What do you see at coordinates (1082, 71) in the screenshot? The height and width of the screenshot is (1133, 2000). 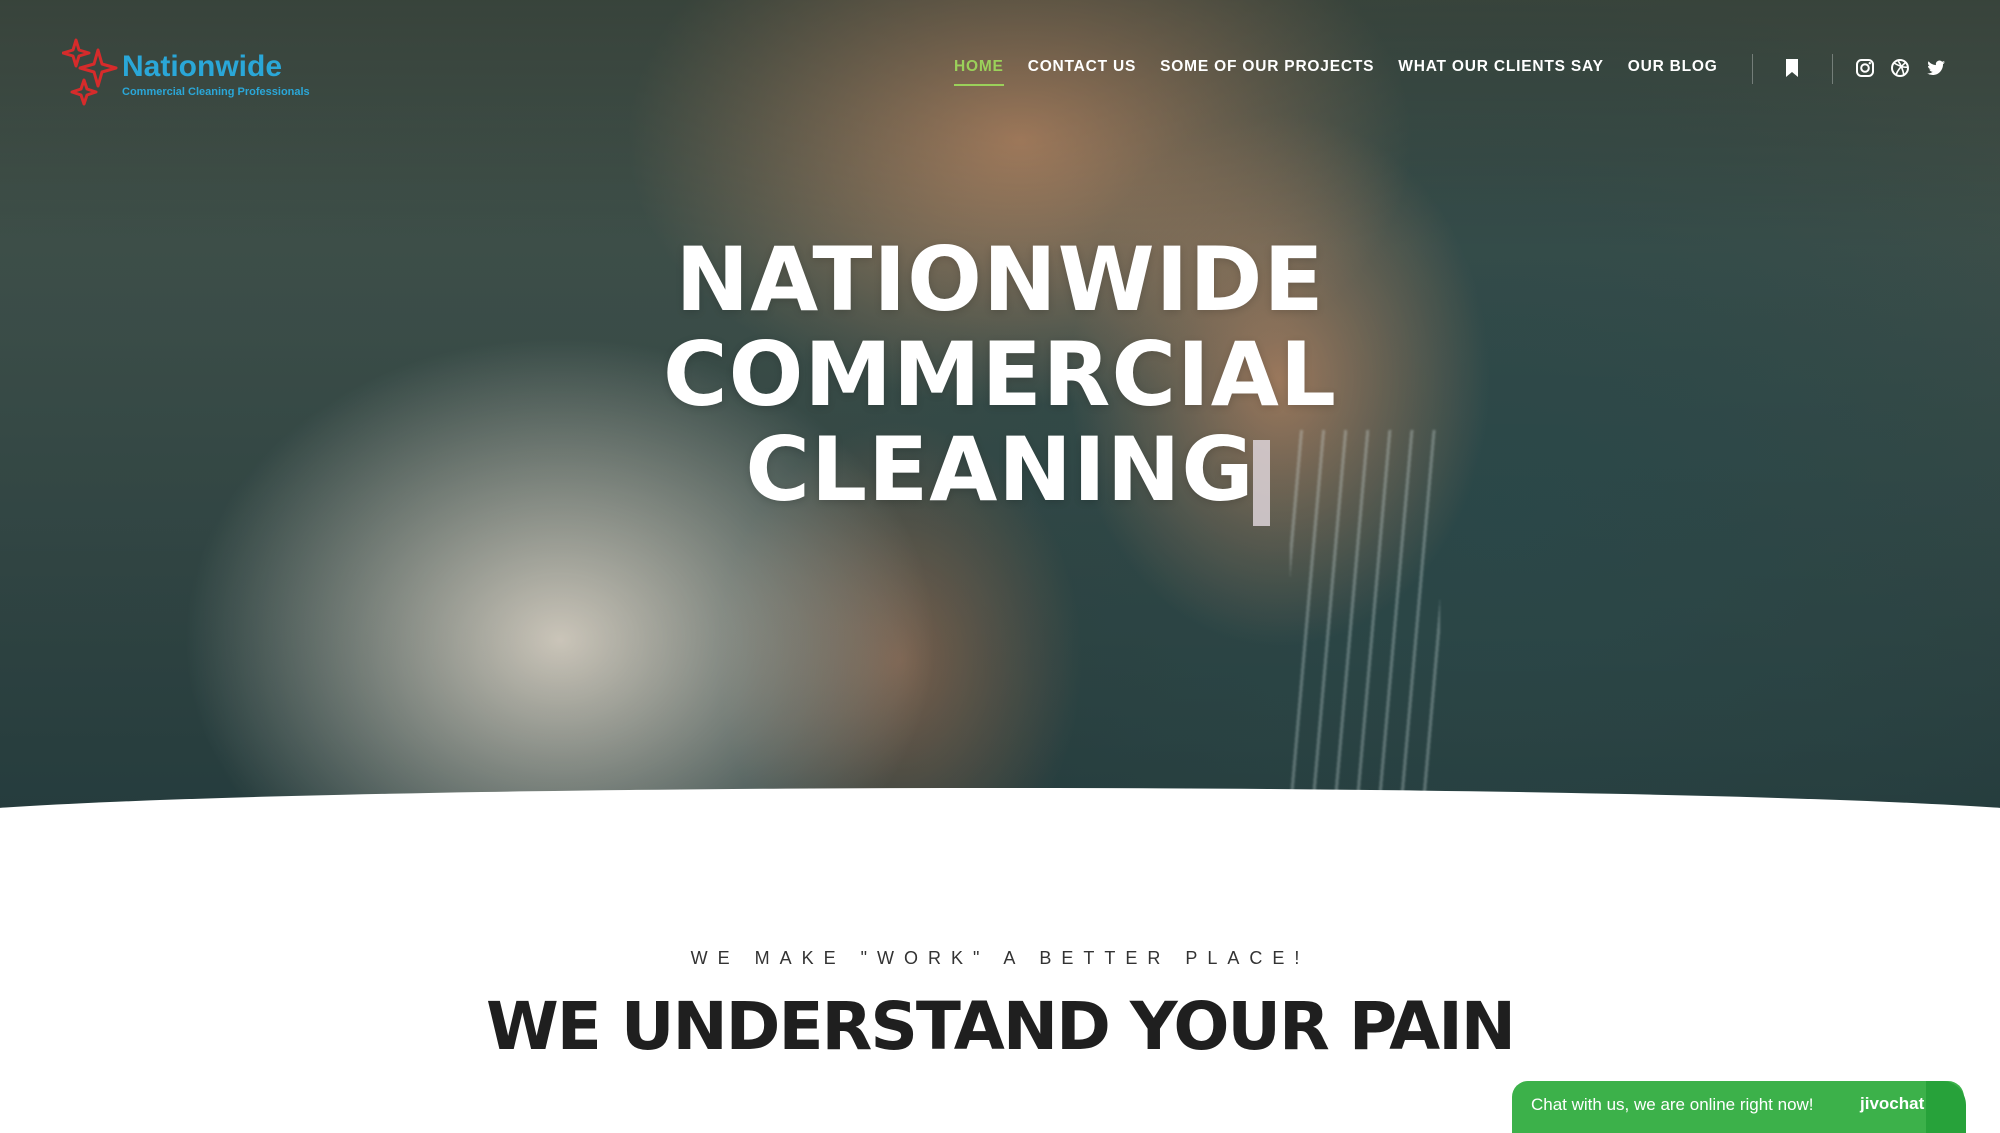 I see `nav-contact-us: CONTACT US` at bounding box center [1082, 71].